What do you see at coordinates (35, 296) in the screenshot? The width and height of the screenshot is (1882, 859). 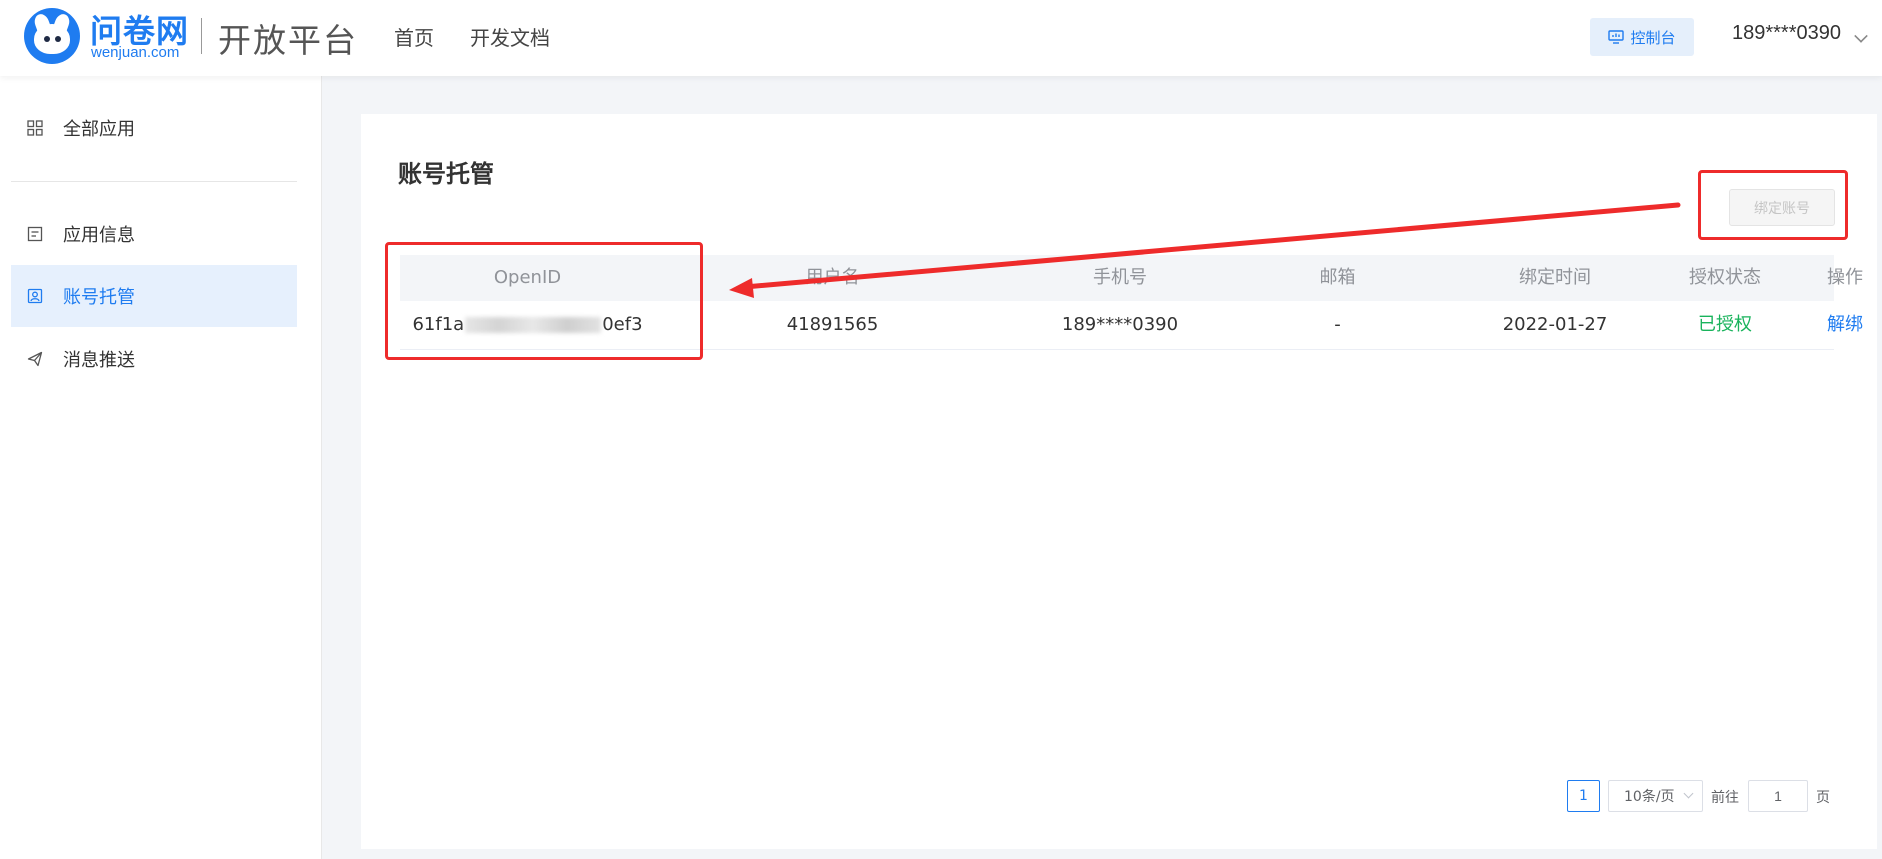 I see `user-badge-icon` at bounding box center [35, 296].